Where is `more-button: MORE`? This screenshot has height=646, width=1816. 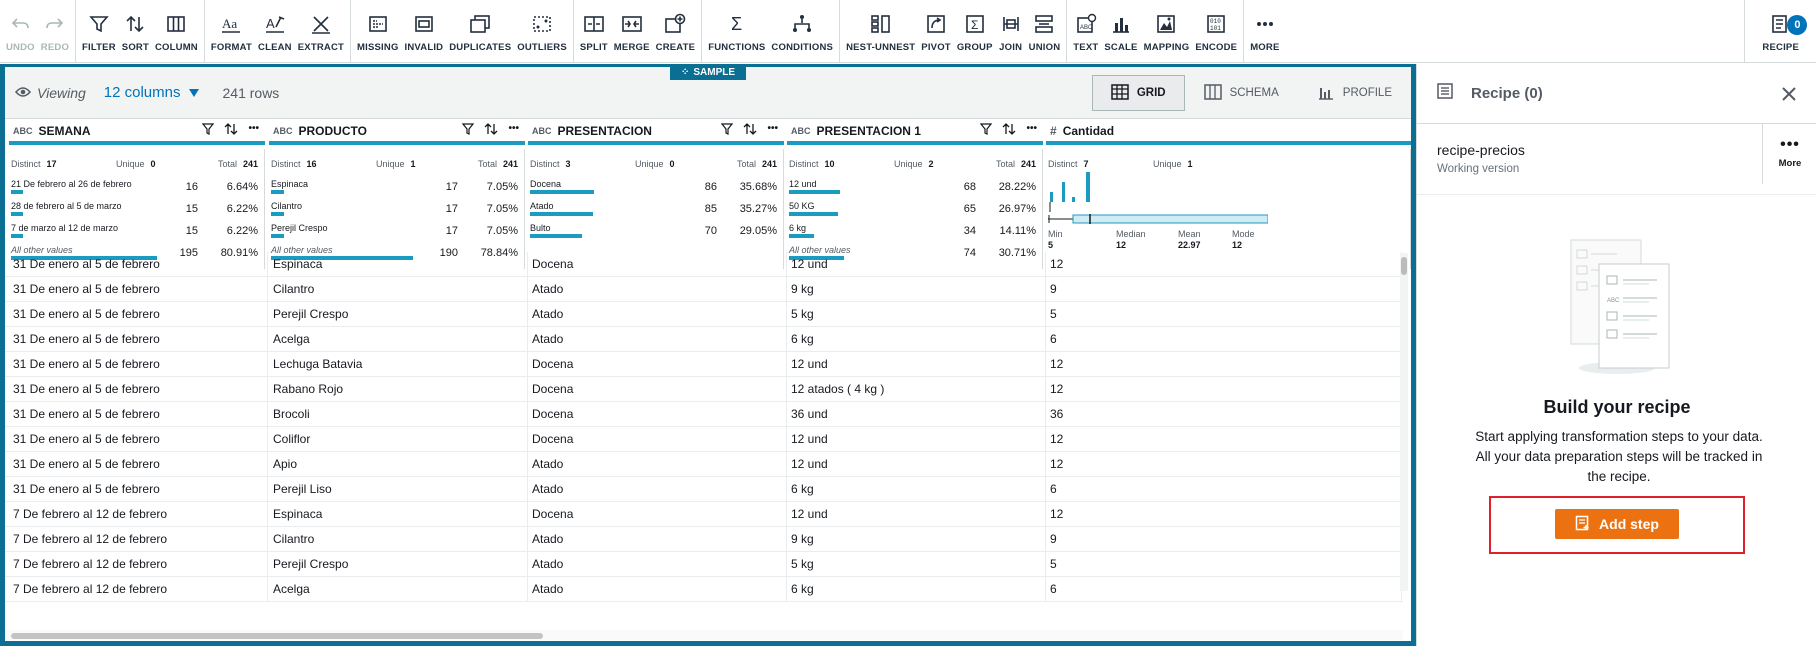 more-button: MORE is located at coordinates (1264, 31).